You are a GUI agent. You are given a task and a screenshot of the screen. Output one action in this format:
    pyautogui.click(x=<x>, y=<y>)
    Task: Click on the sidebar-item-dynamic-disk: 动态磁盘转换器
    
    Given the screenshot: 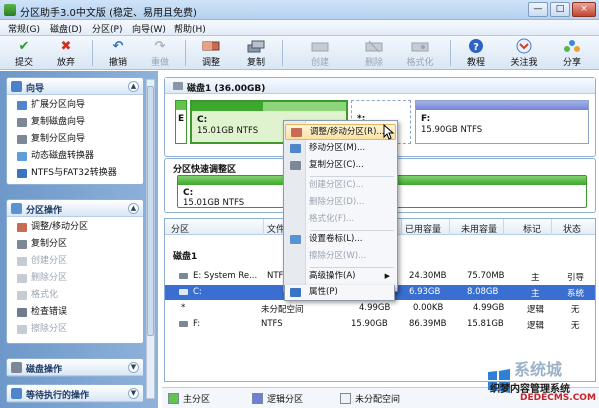 What is the action you would take?
    pyautogui.click(x=80, y=157)
    